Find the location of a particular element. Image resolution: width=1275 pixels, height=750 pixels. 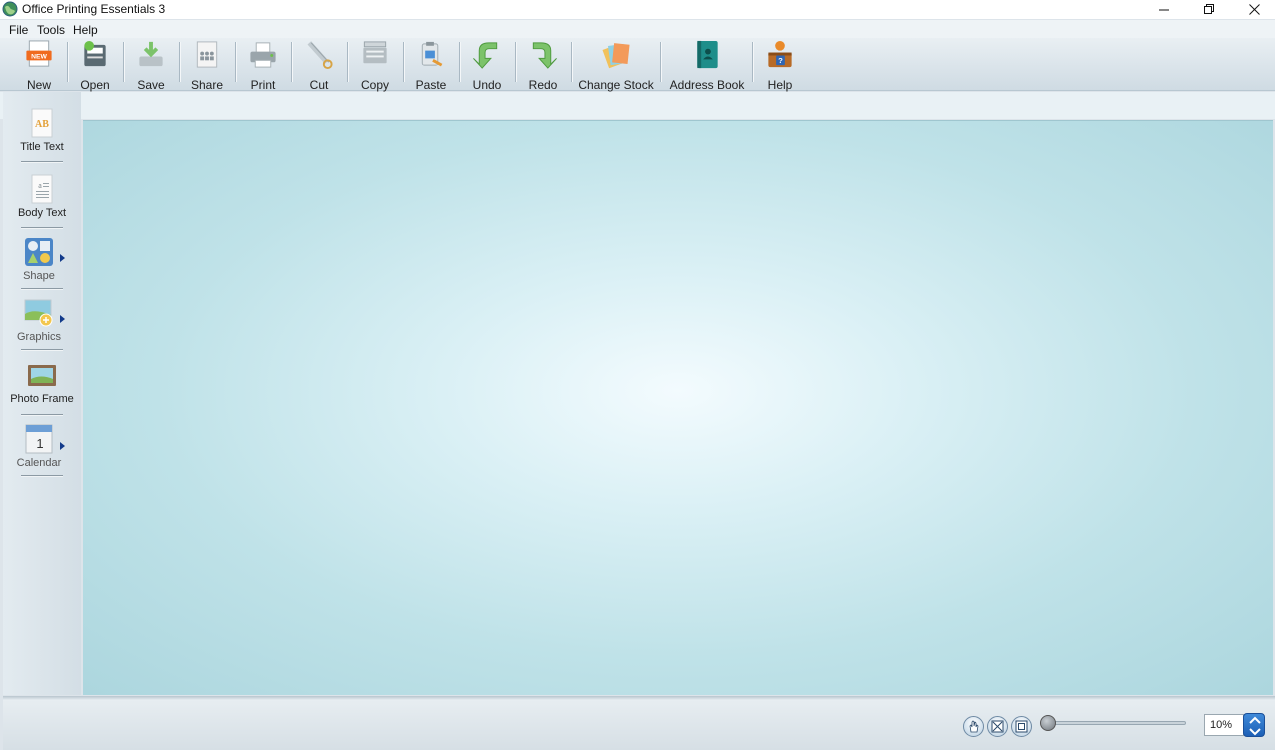

pan-hand-icon is located at coordinates (974, 726).